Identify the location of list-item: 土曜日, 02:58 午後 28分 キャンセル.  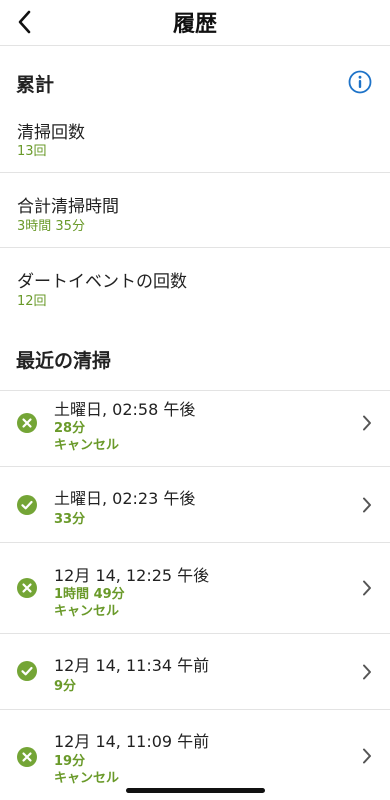
(195, 428).